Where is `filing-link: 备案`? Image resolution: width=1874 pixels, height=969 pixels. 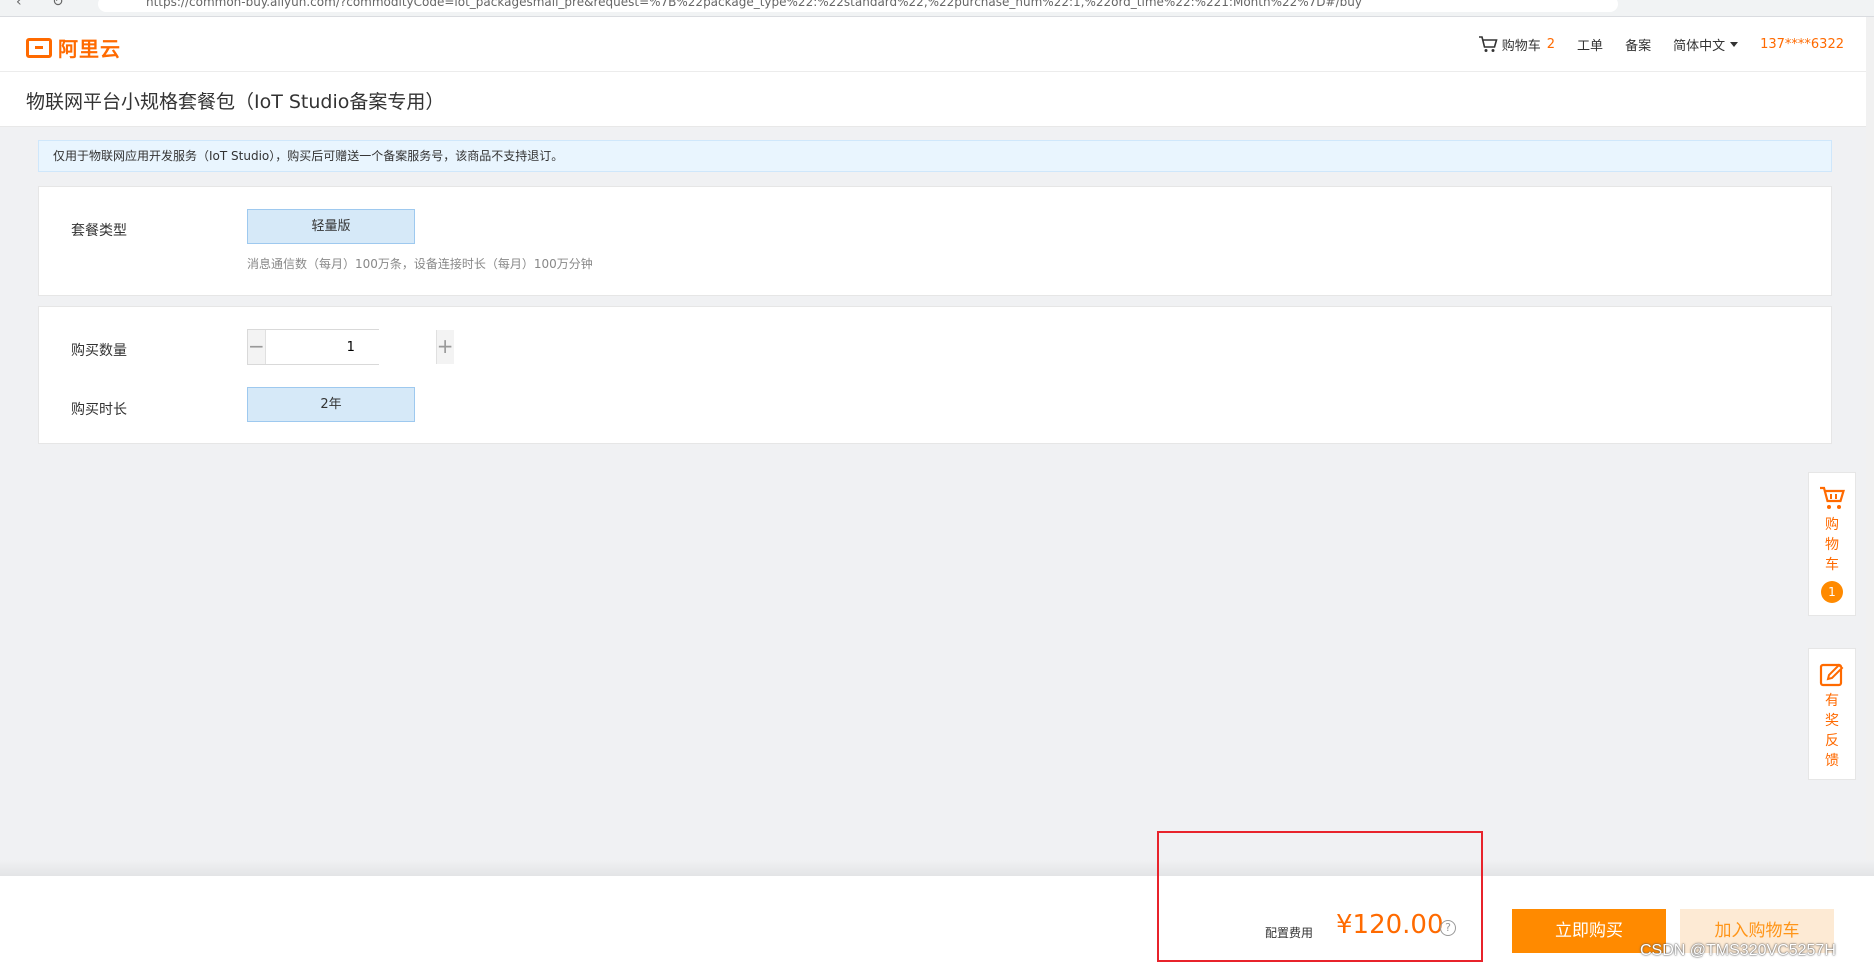 filing-link: 备案 is located at coordinates (1638, 44).